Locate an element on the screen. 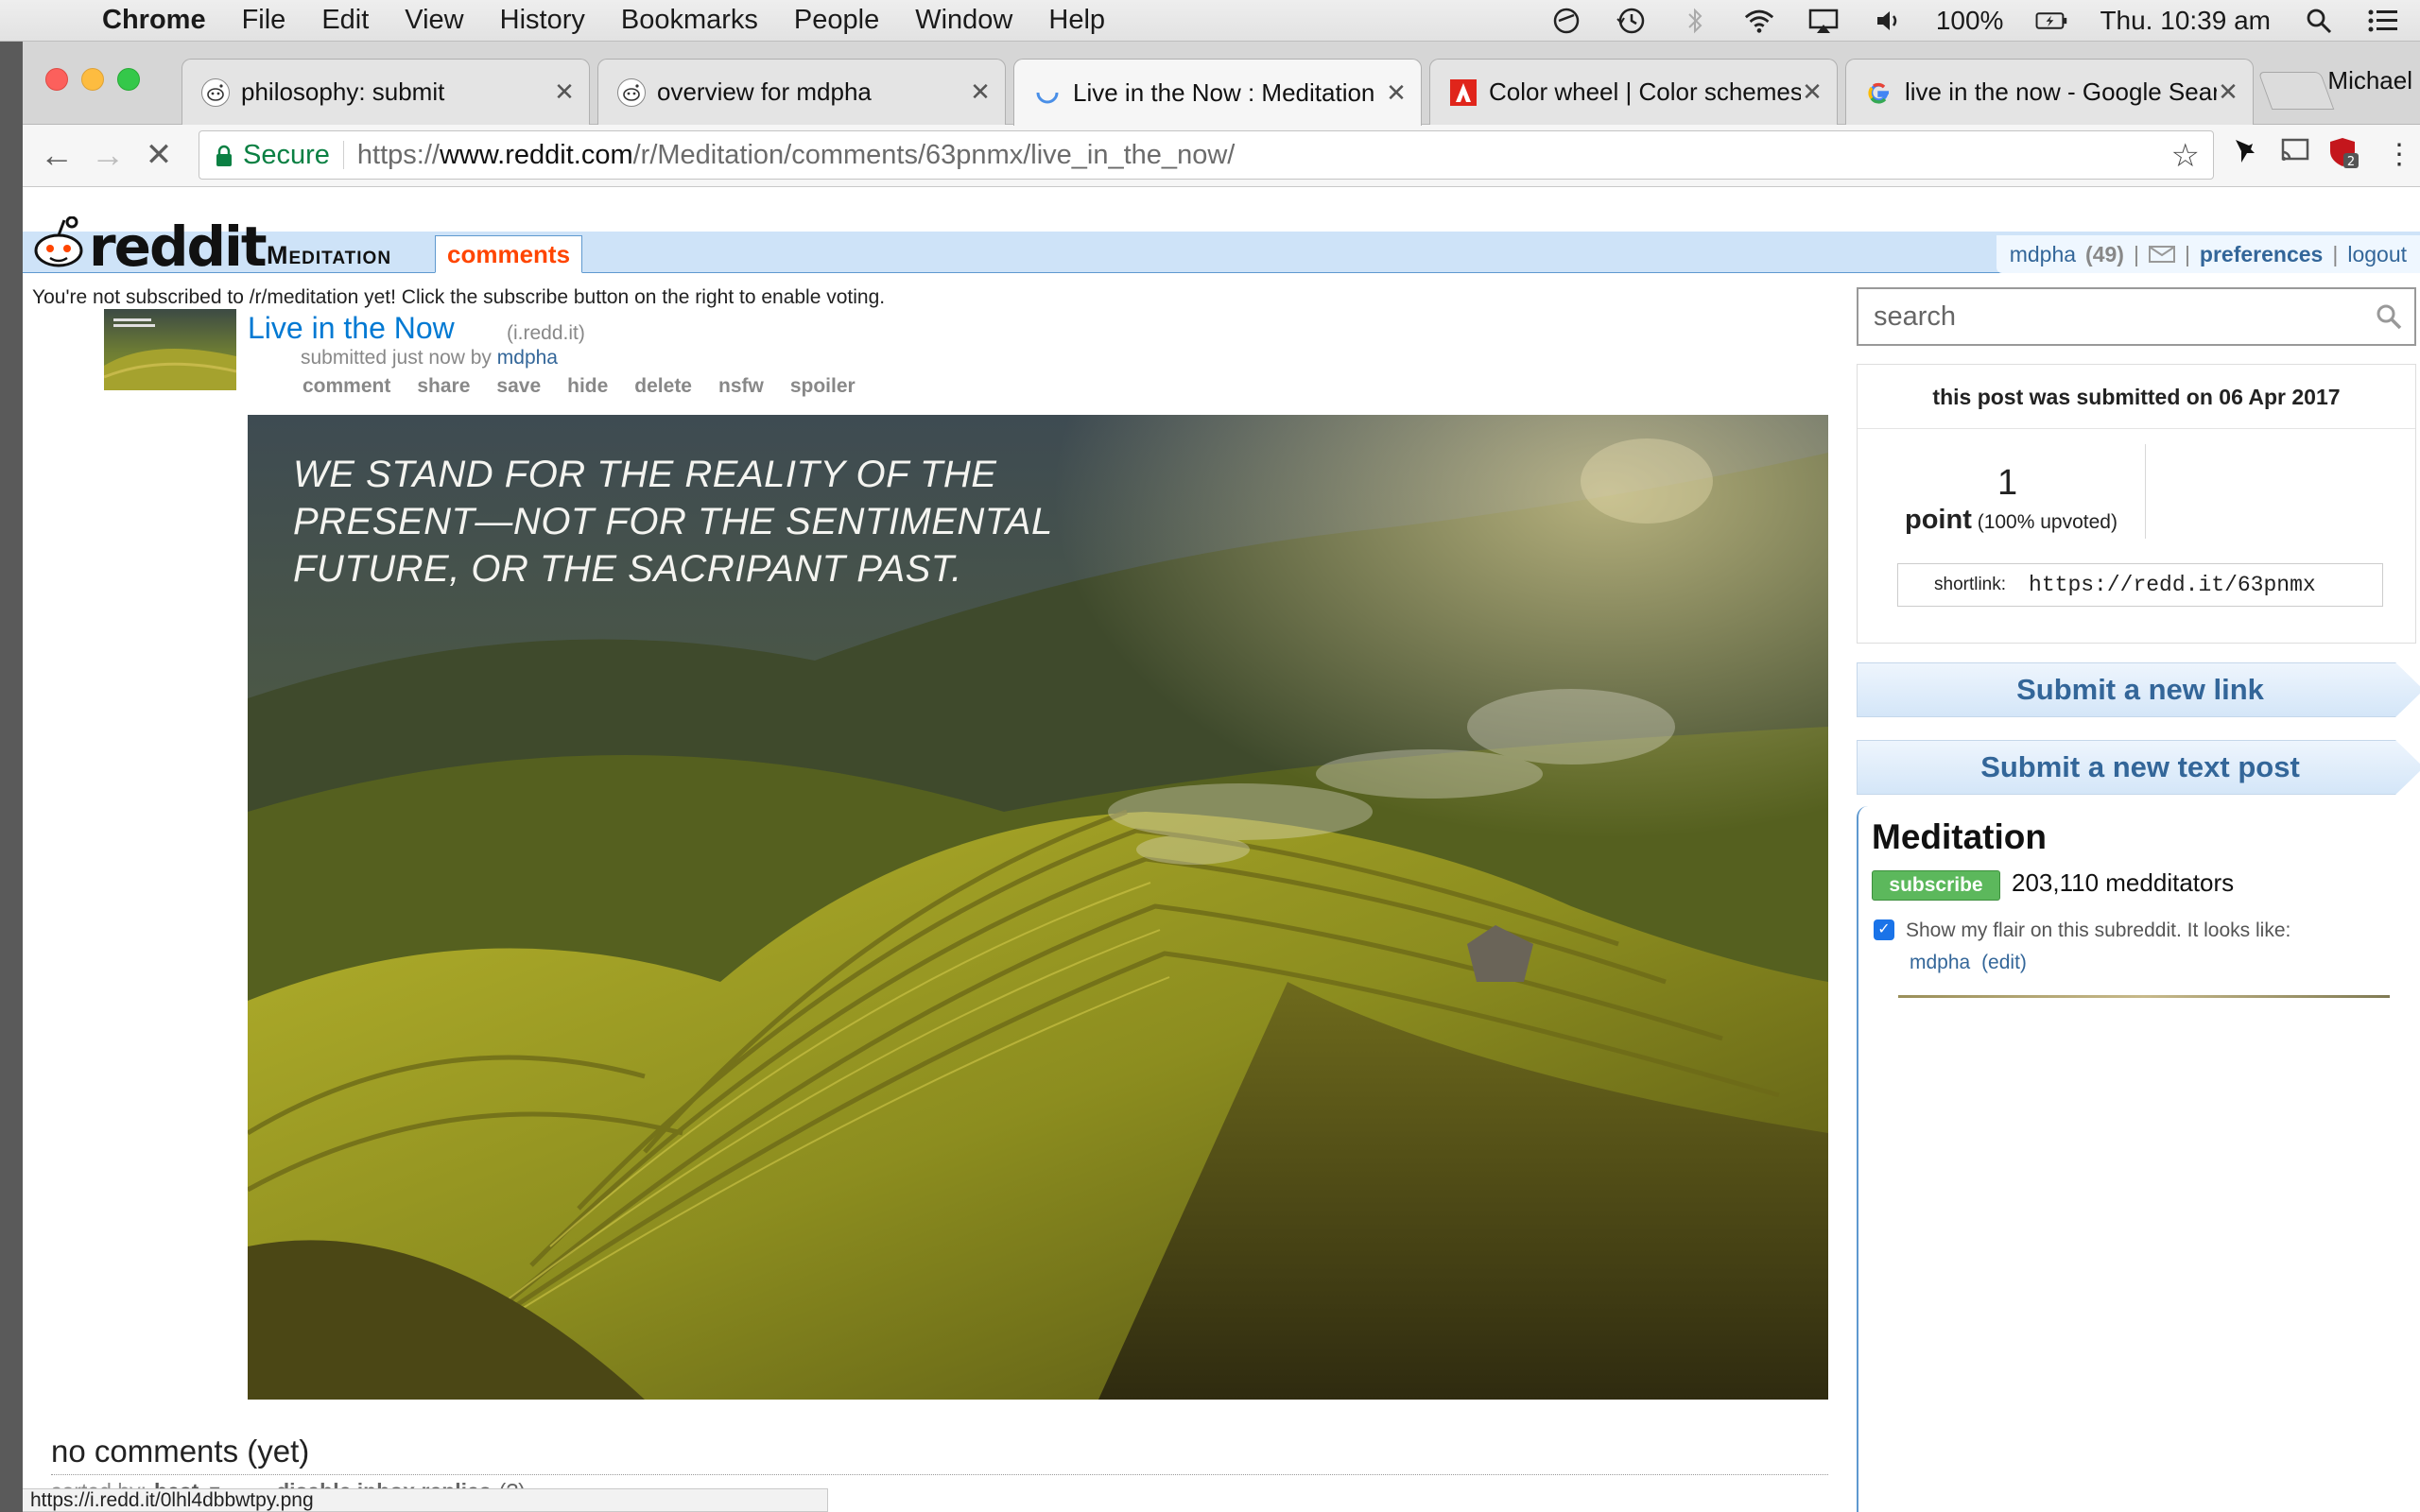  tab-google-search: live in the now - Google Search ✕ is located at coordinates (2049, 92).